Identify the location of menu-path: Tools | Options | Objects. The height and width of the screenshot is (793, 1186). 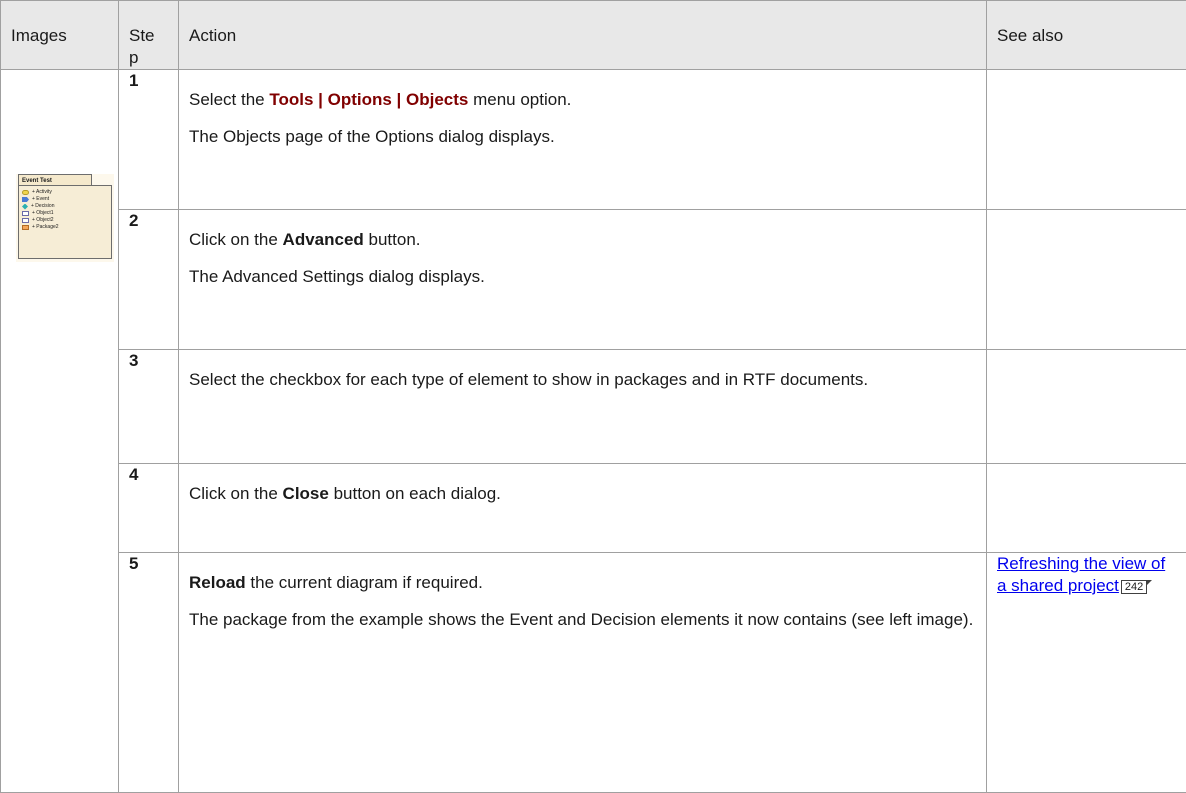
(368, 99).